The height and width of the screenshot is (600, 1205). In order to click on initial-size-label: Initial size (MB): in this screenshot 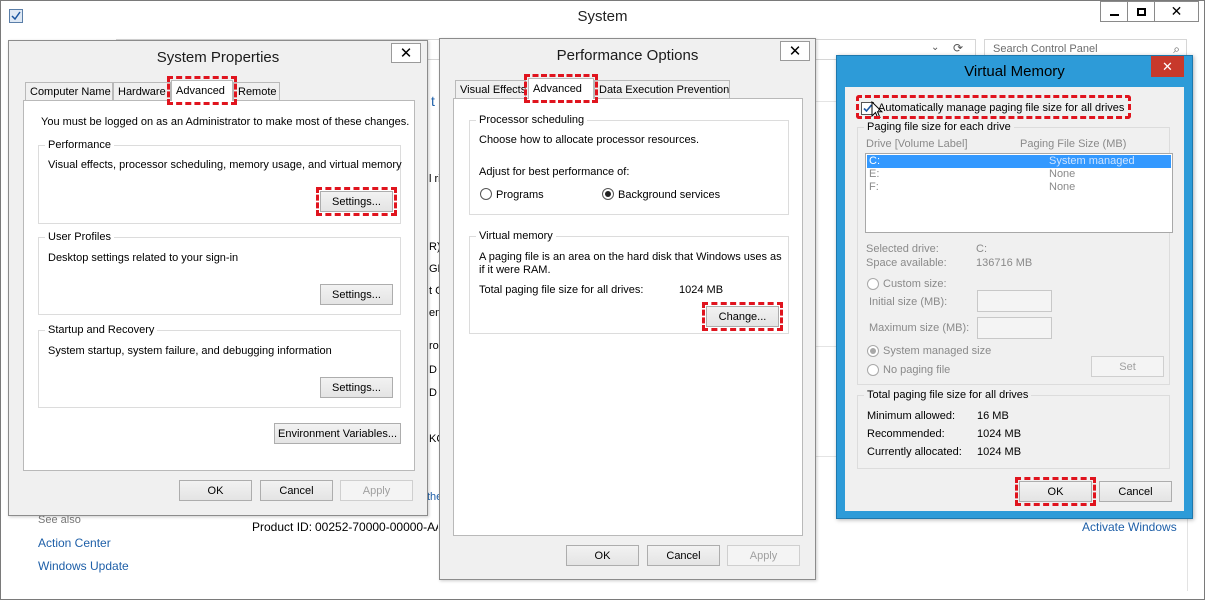, I will do `click(908, 302)`.